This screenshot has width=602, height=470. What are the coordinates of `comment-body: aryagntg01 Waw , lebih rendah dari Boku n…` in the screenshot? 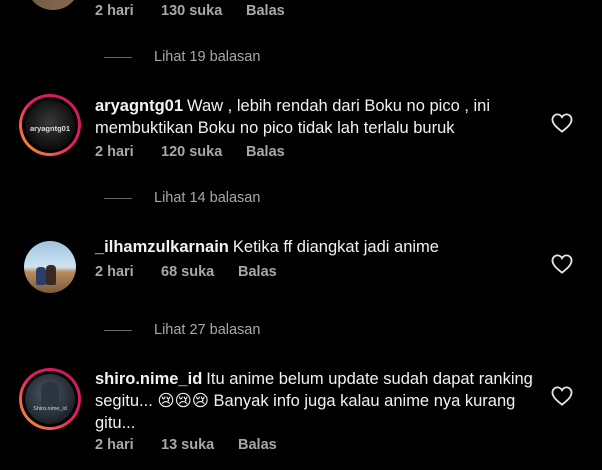 It's located at (315, 117).